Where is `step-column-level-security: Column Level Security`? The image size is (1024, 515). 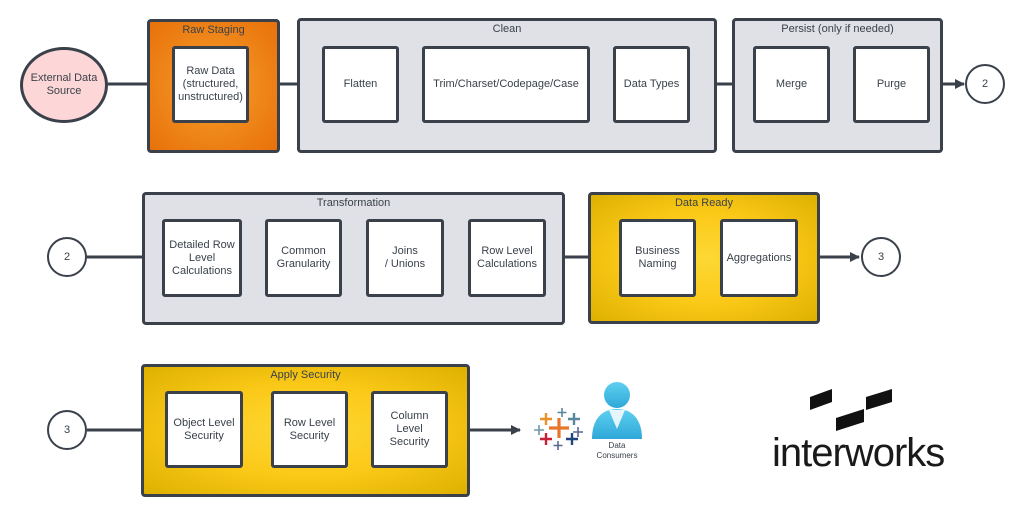 step-column-level-security: Column Level Security is located at coordinates (409, 429).